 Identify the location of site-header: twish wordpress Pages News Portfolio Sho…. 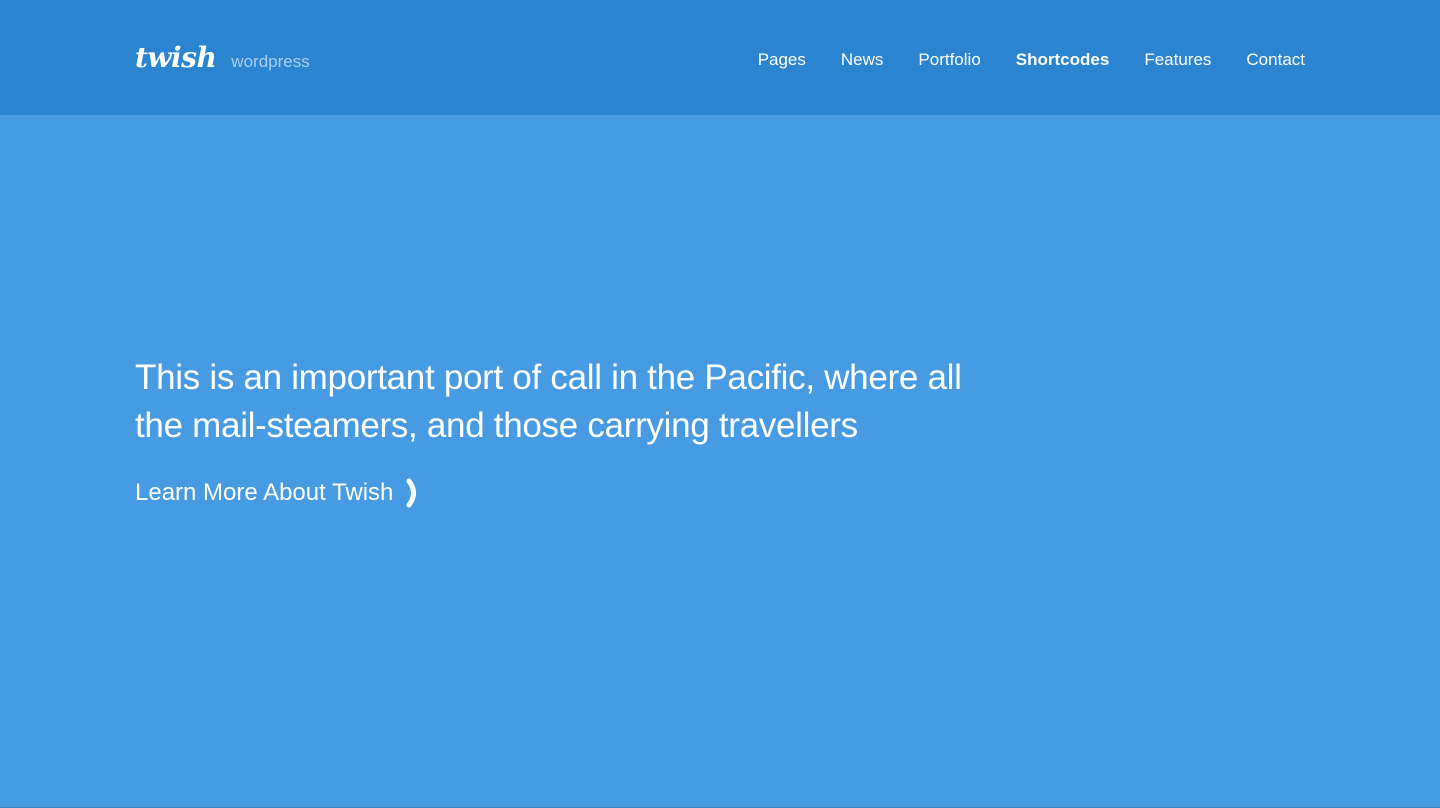
(720, 57).